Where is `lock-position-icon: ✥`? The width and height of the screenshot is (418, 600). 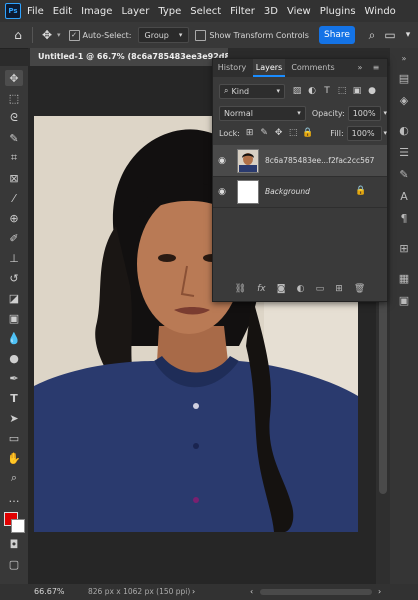
lock-position-icon: ✥ is located at coordinates (278, 133).